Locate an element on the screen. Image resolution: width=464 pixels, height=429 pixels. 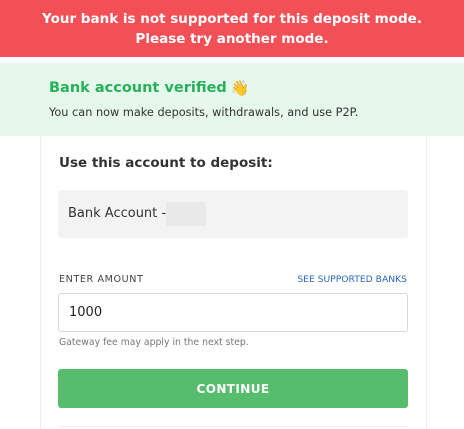
verified-title-row: Bank account verified 👋 is located at coordinates (149, 88).